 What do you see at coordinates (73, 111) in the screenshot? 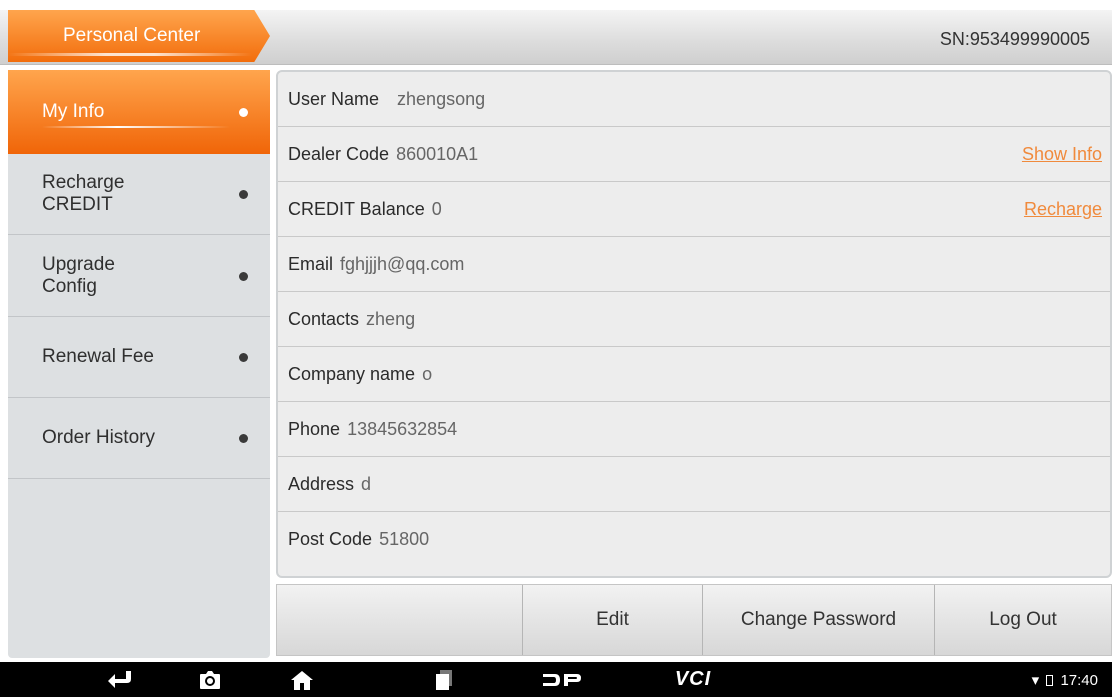
I see `sidebar-item-label: My Info` at bounding box center [73, 111].